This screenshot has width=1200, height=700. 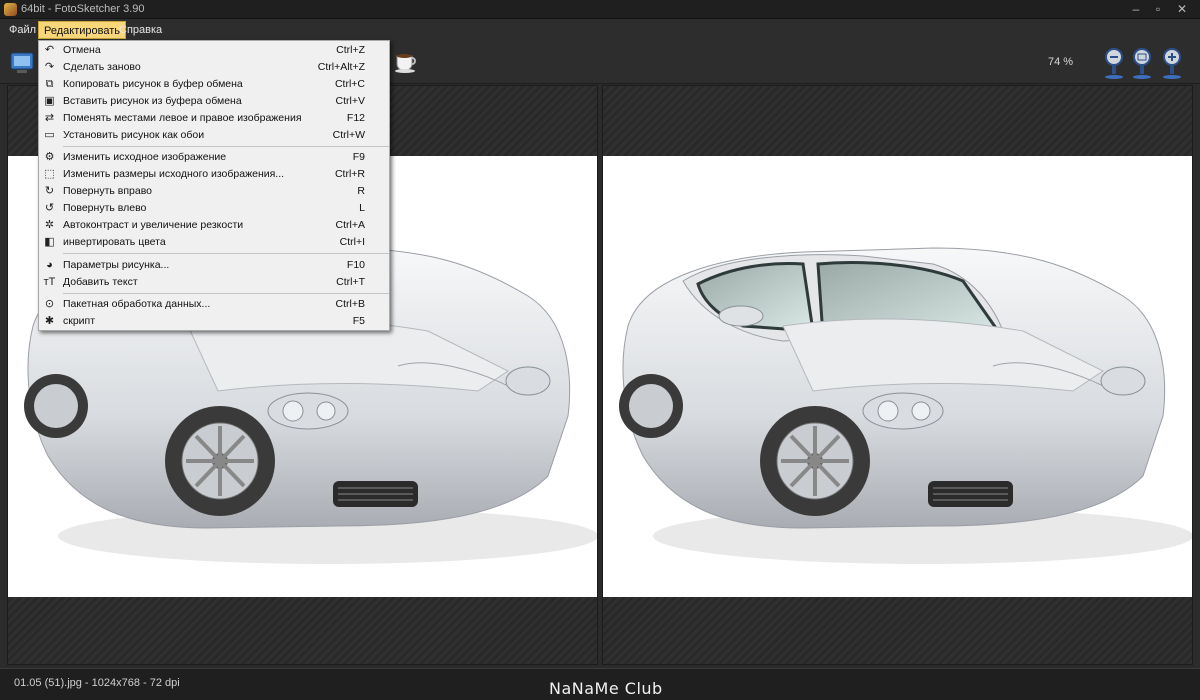 What do you see at coordinates (114, 242) in the screenshot?
I see `menu-item-label: инвертировать цвета` at bounding box center [114, 242].